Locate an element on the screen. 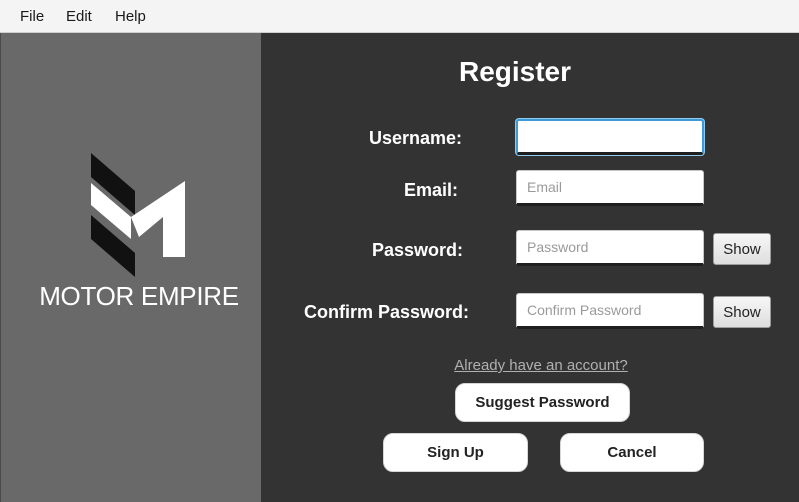  username-label: Username: is located at coordinates (416, 138).